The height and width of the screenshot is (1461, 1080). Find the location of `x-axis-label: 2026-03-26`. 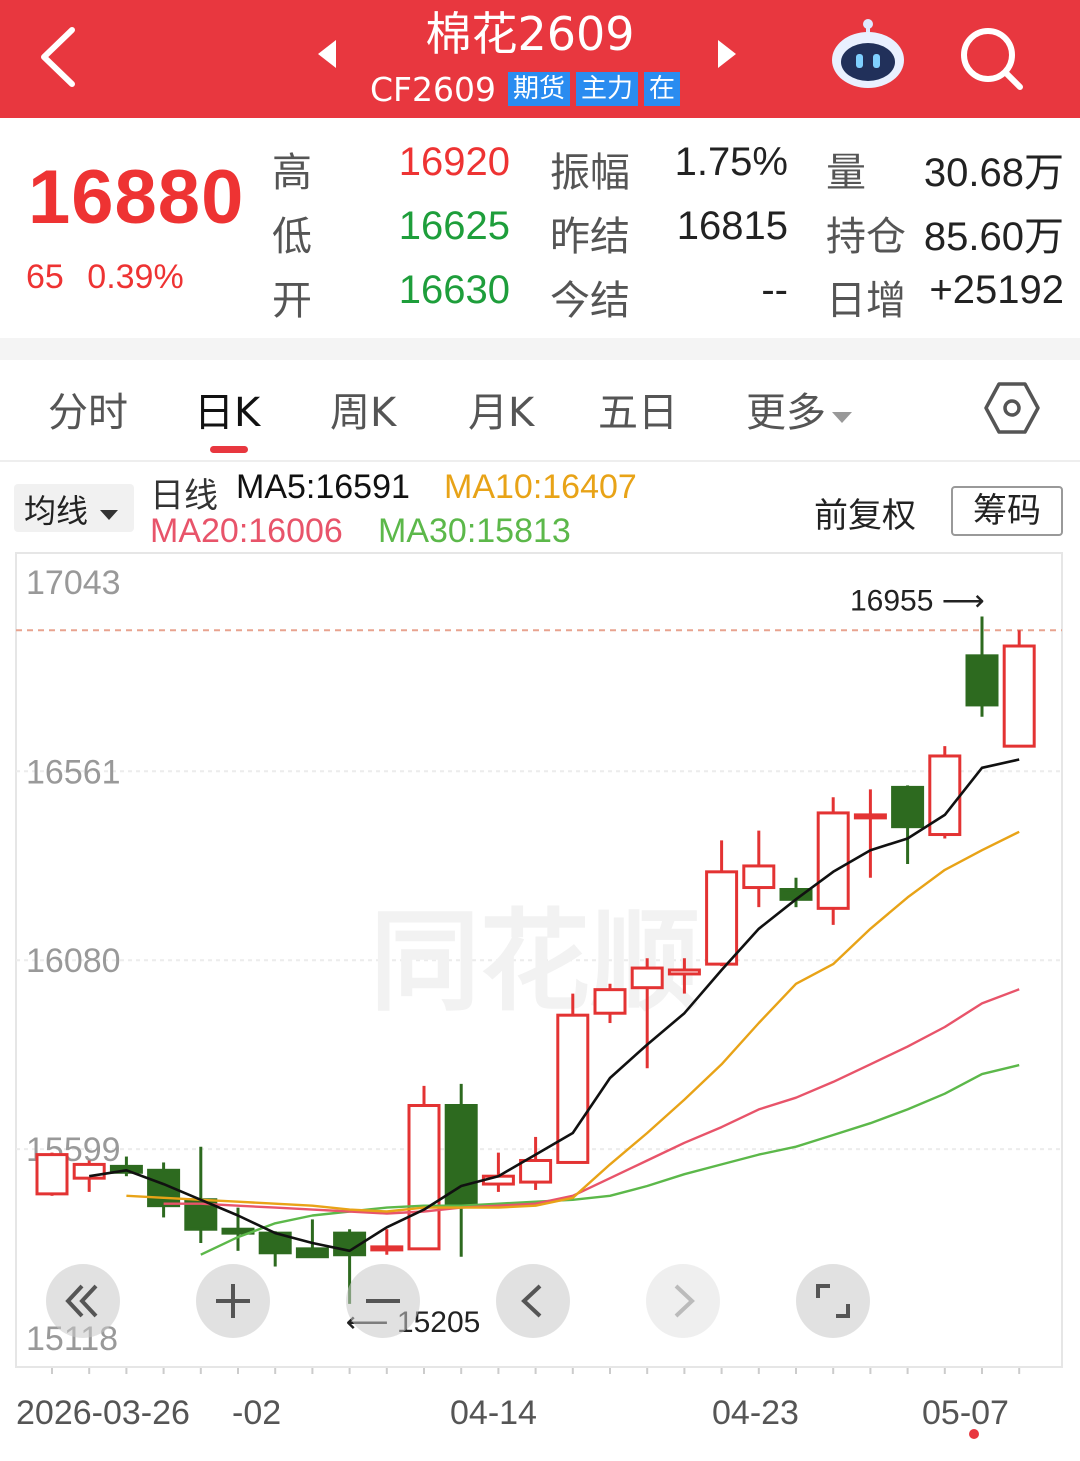

x-axis-label: 2026-03-26 is located at coordinates (103, 1413).